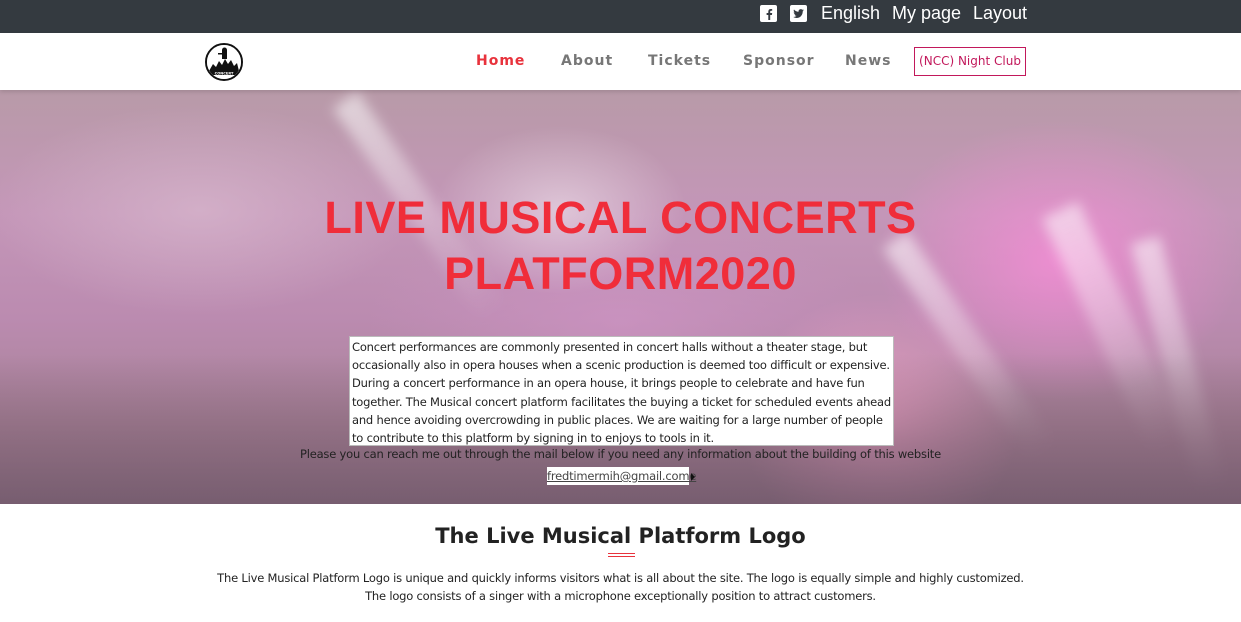 This screenshot has width=1241, height=622. I want to click on nav-home: Home, so click(500, 61).